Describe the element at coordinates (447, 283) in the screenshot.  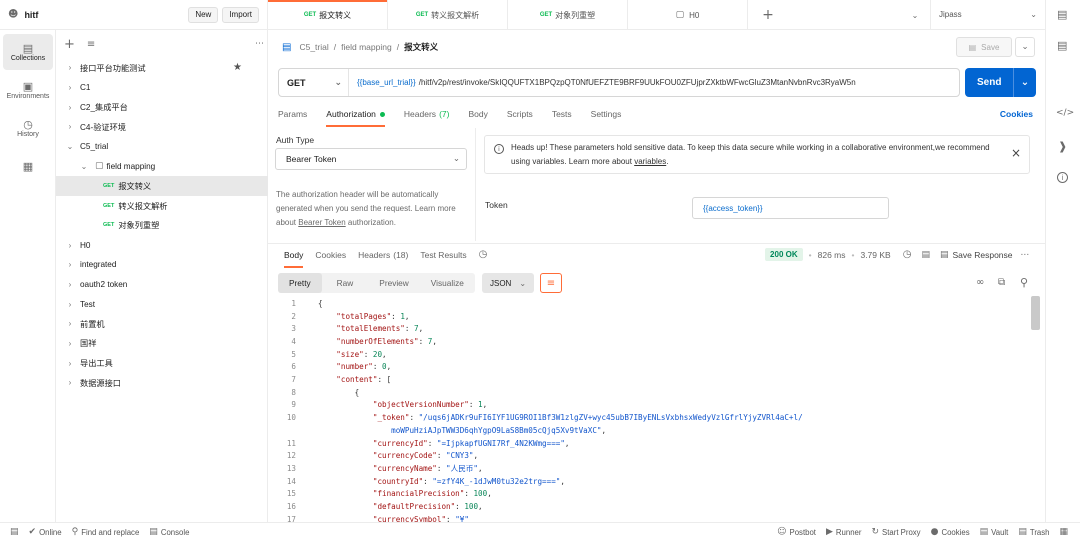
I see `format-visualize: Visualize` at that location.